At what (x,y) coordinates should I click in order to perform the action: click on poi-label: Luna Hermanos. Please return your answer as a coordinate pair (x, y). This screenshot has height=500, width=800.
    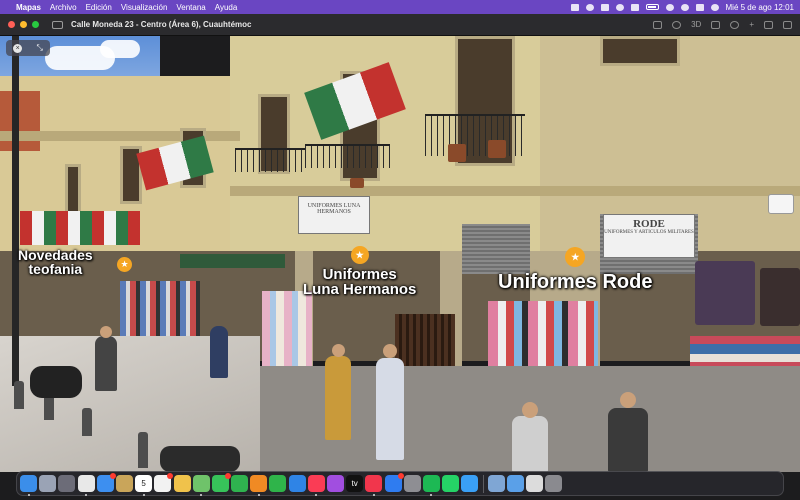
    Looking at the image, I should click on (360, 289).